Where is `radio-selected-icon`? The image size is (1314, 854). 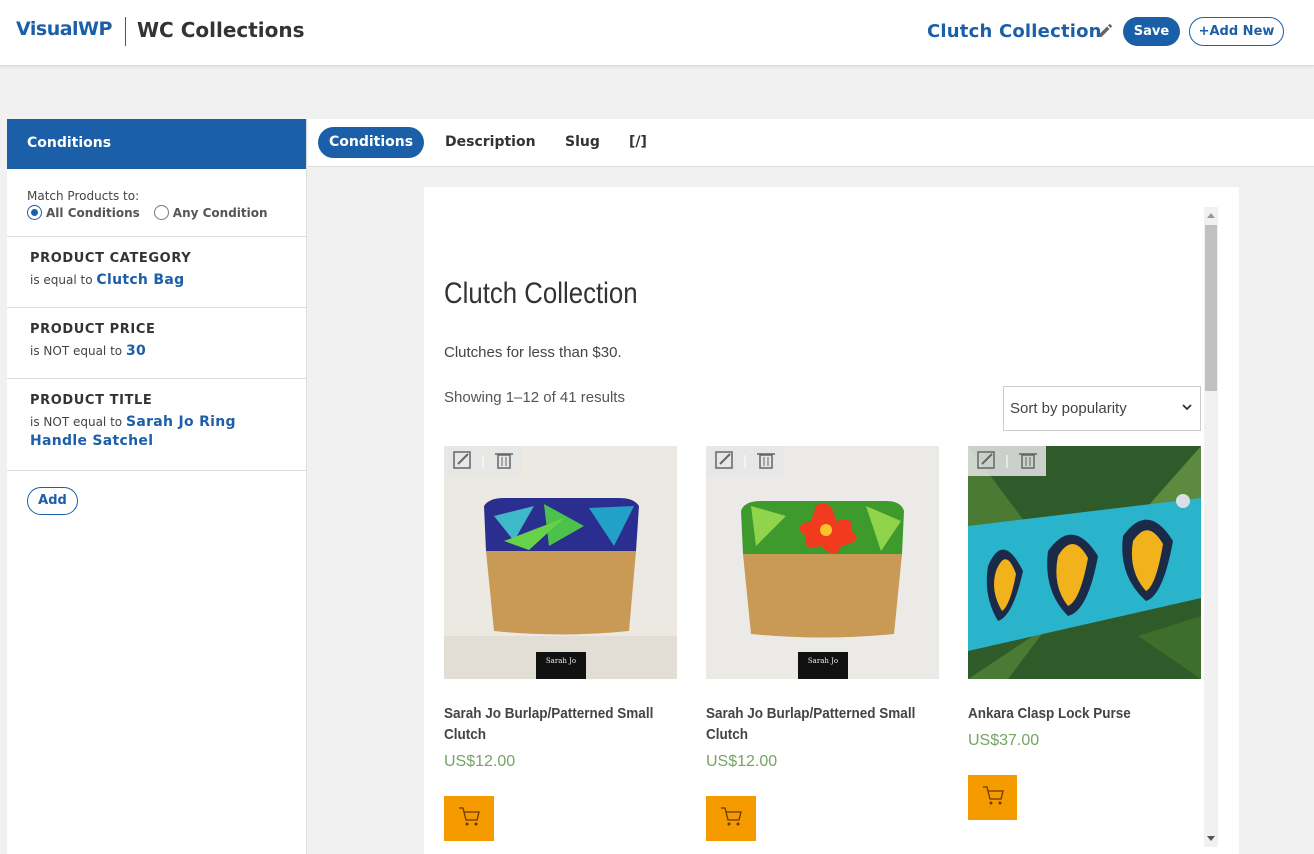 radio-selected-icon is located at coordinates (34, 212).